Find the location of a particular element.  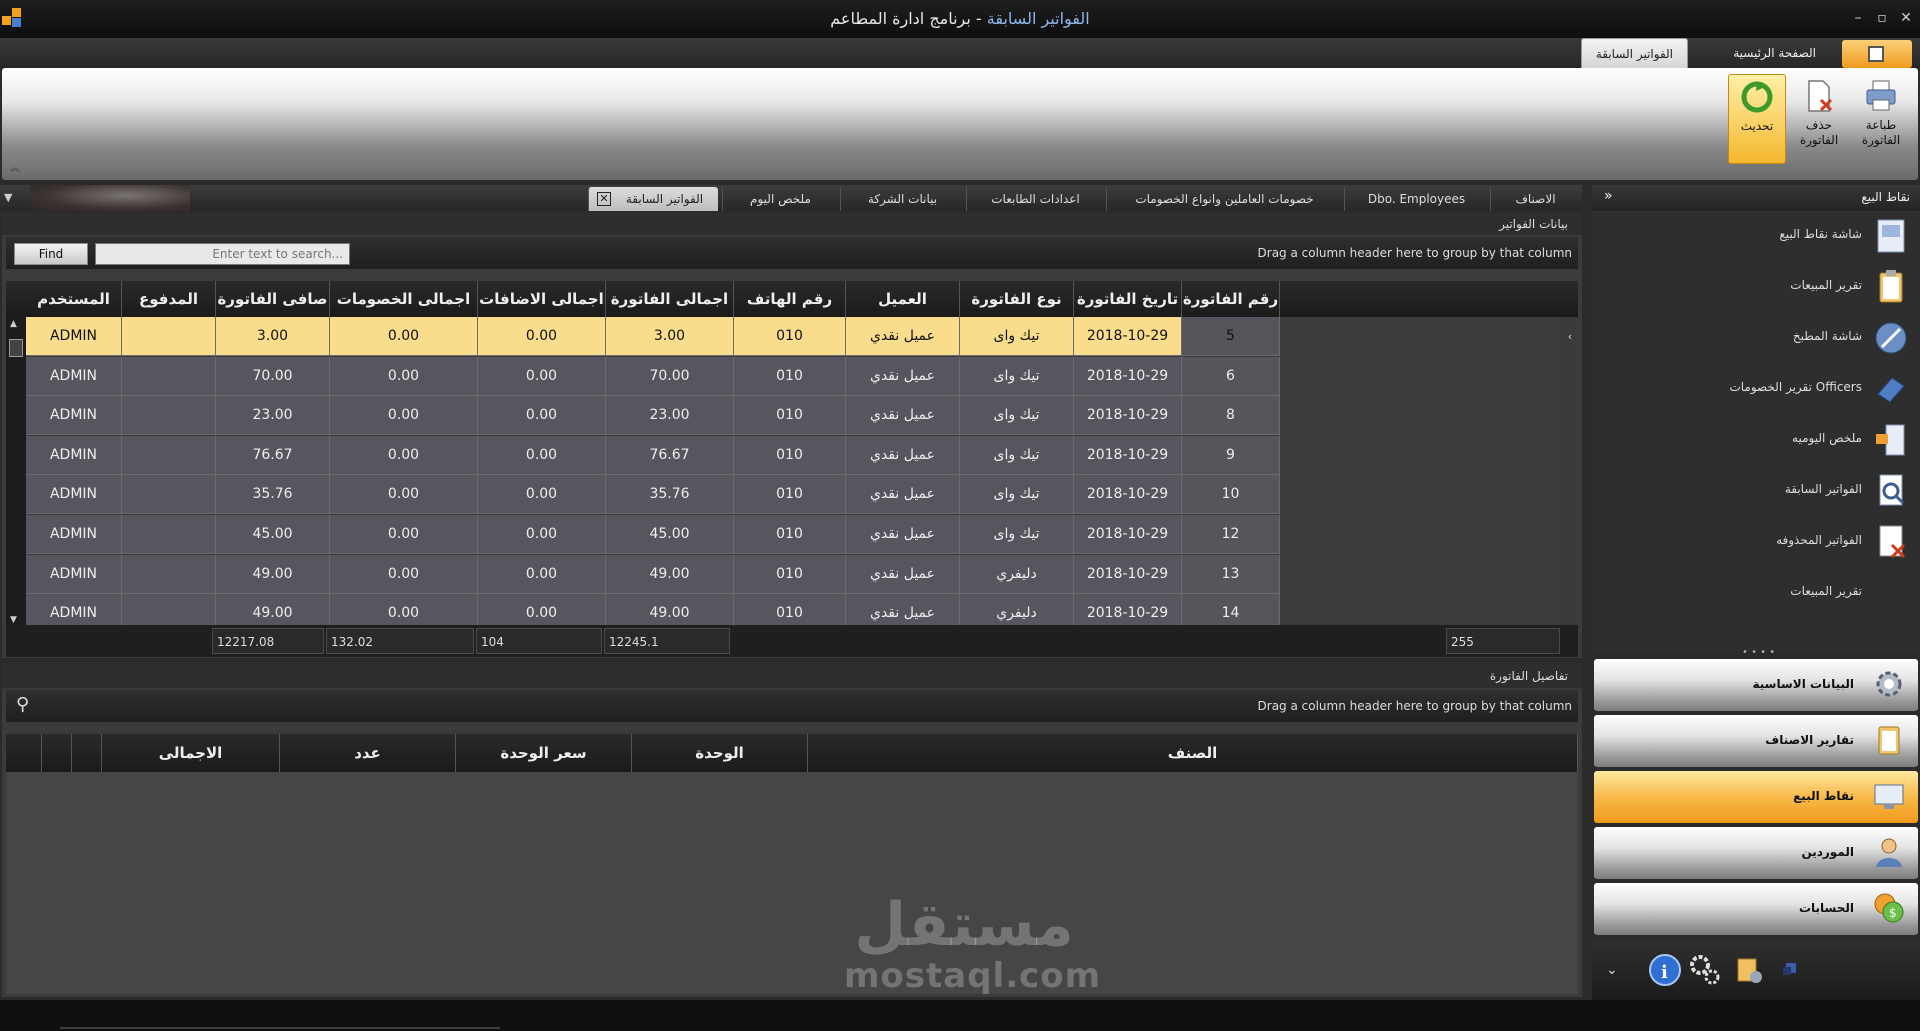

close-icon: ✕ is located at coordinates (1906, 18).